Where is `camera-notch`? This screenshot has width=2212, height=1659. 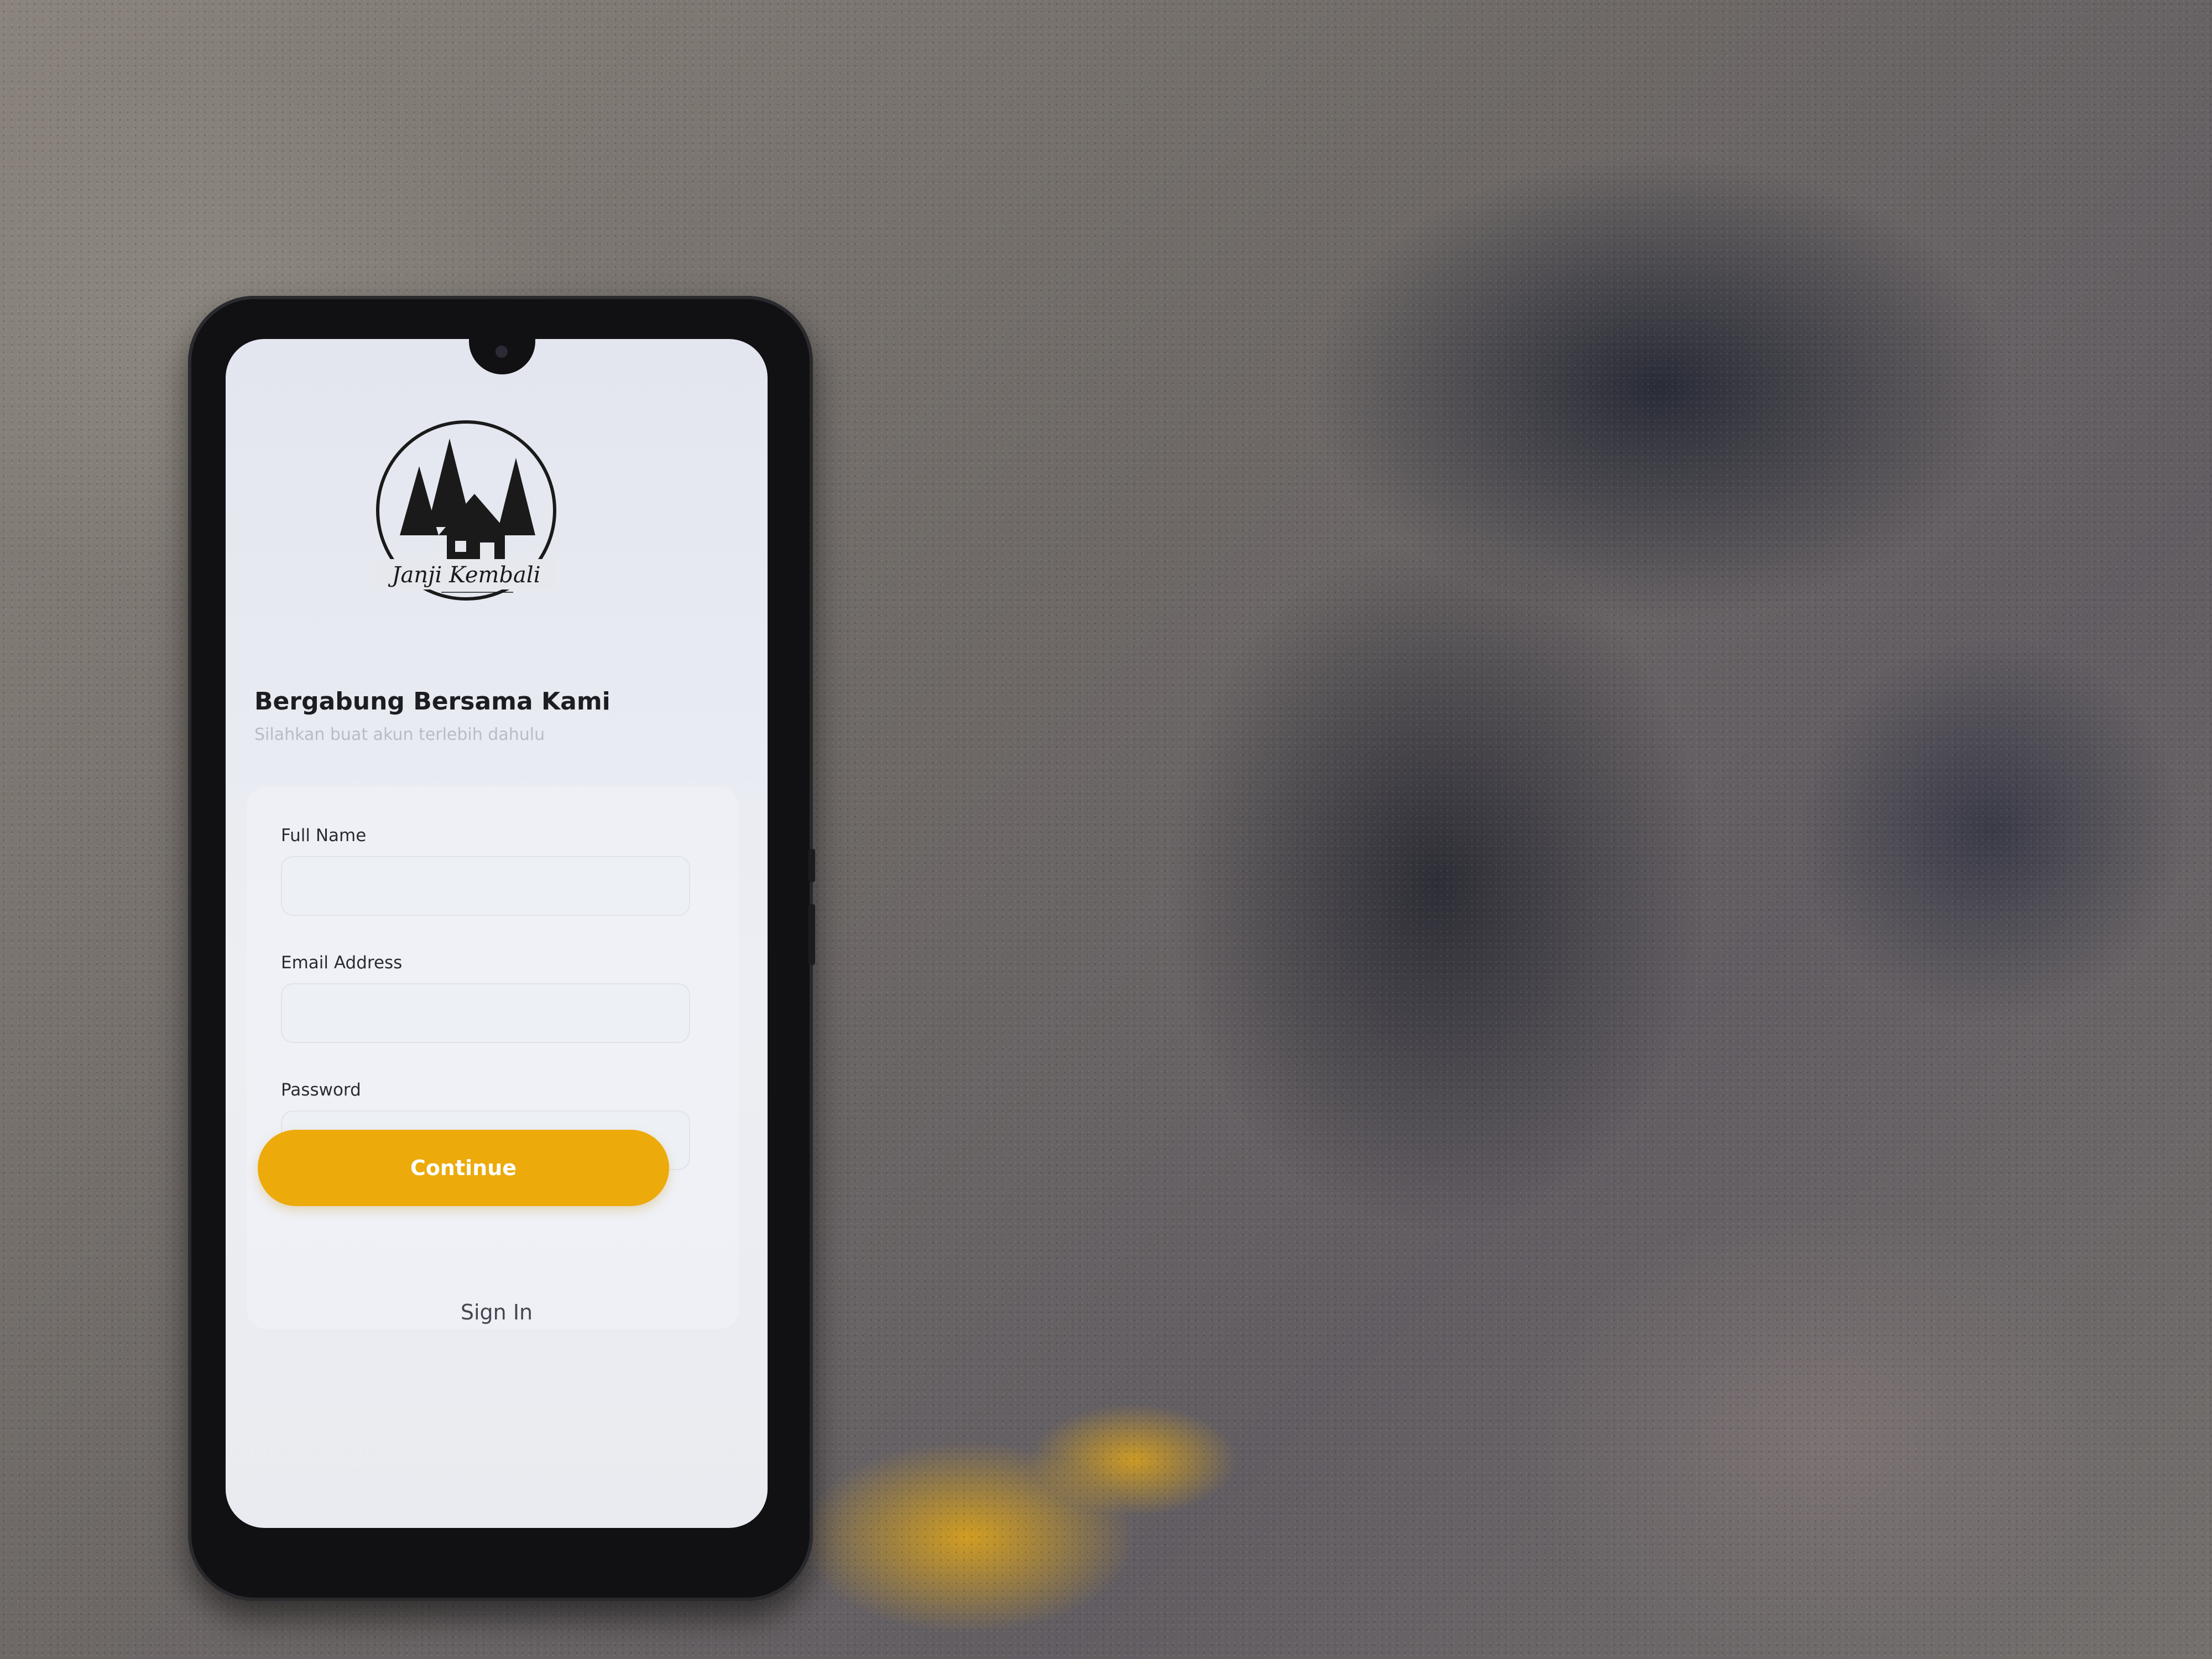 camera-notch is located at coordinates (502, 357).